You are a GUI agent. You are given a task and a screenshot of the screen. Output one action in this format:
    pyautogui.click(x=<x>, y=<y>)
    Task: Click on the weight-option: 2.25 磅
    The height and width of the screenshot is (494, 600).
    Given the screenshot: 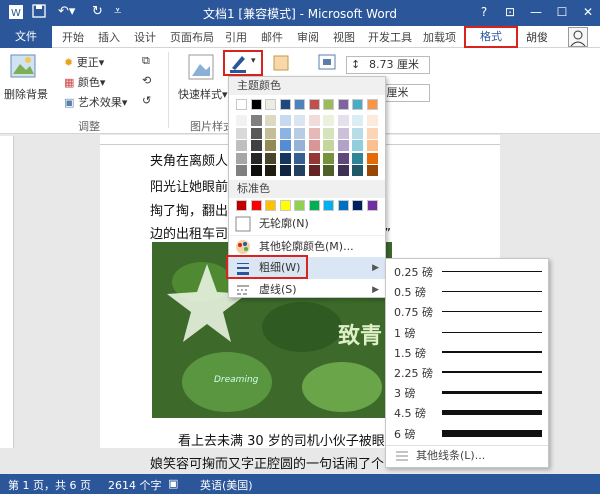 What is the action you would take?
    pyautogui.click(x=467, y=371)
    